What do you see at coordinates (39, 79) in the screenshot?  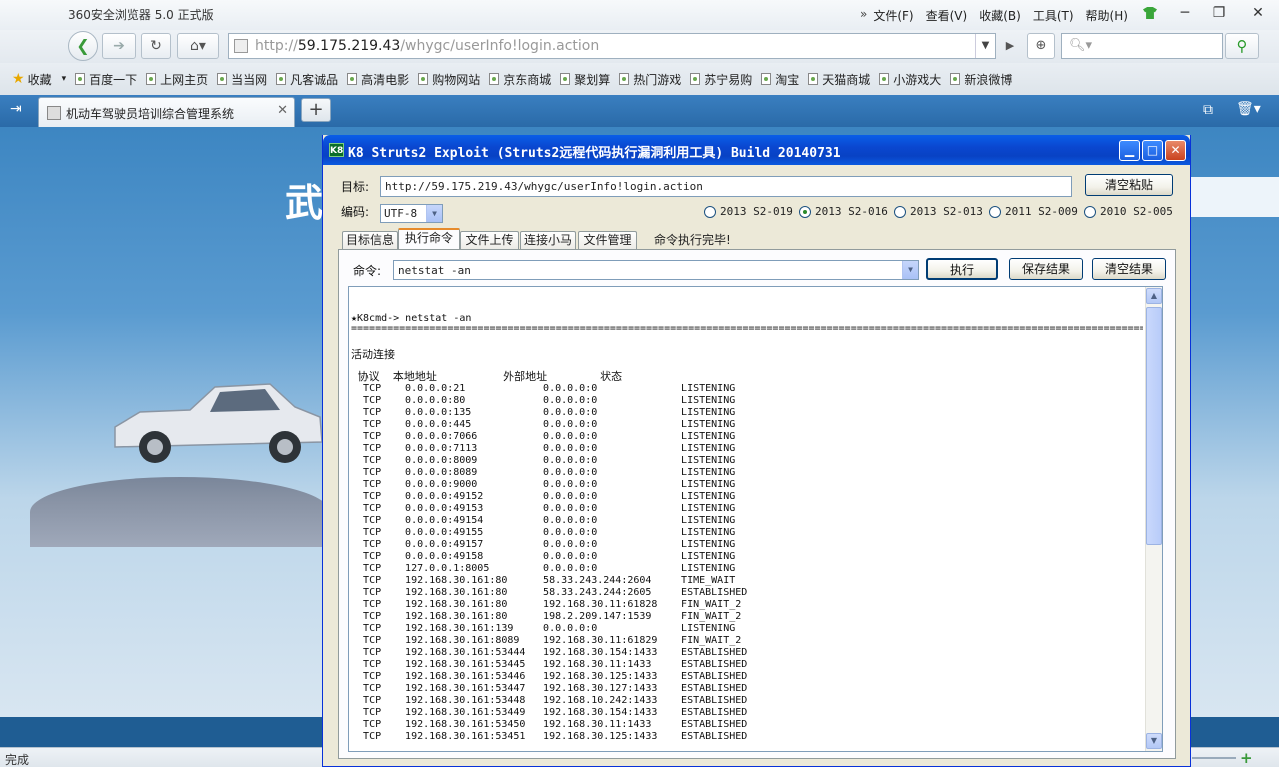 I see `favorites-menu: ★ 收藏 ▾` at bounding box center [39, 79].